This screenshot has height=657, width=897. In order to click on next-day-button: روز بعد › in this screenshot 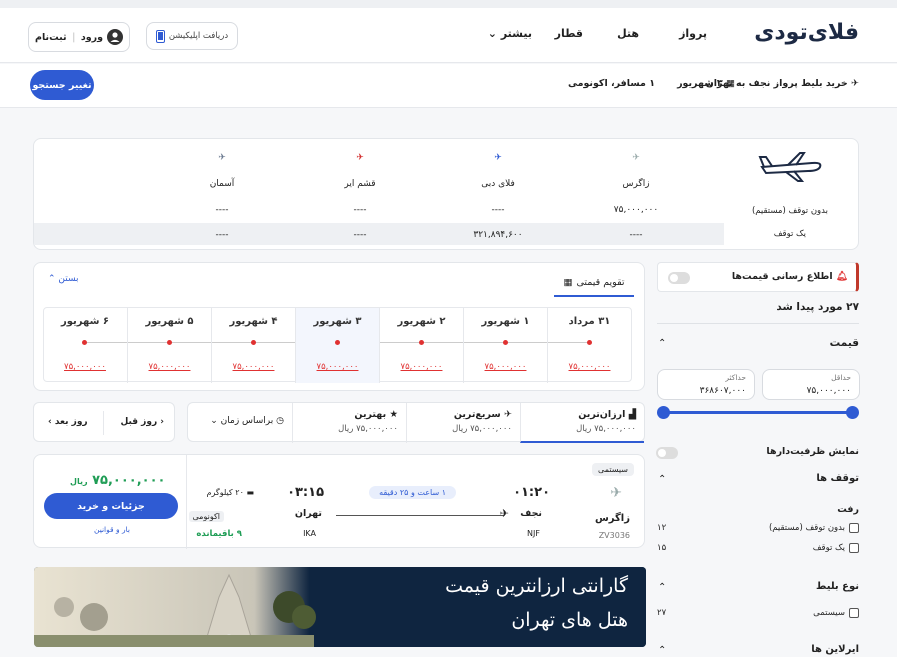, I will do `click(68, 422)`.